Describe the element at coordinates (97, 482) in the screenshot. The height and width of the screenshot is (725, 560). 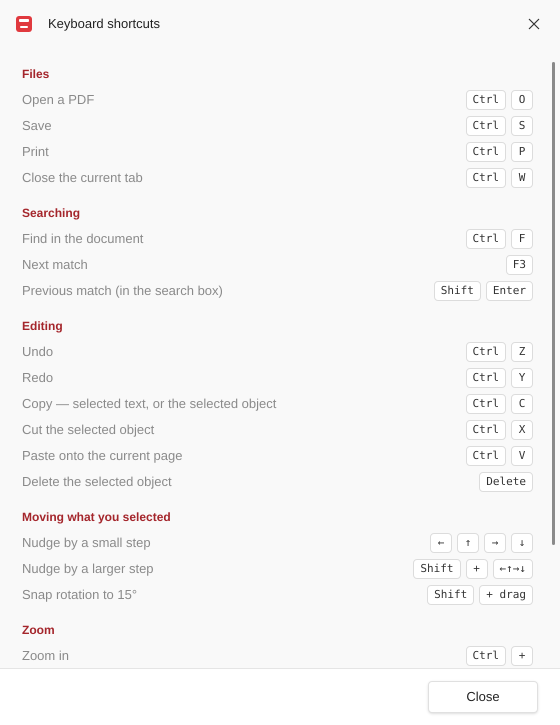
I see `shortcut-label: Delete the selected object` at that location.